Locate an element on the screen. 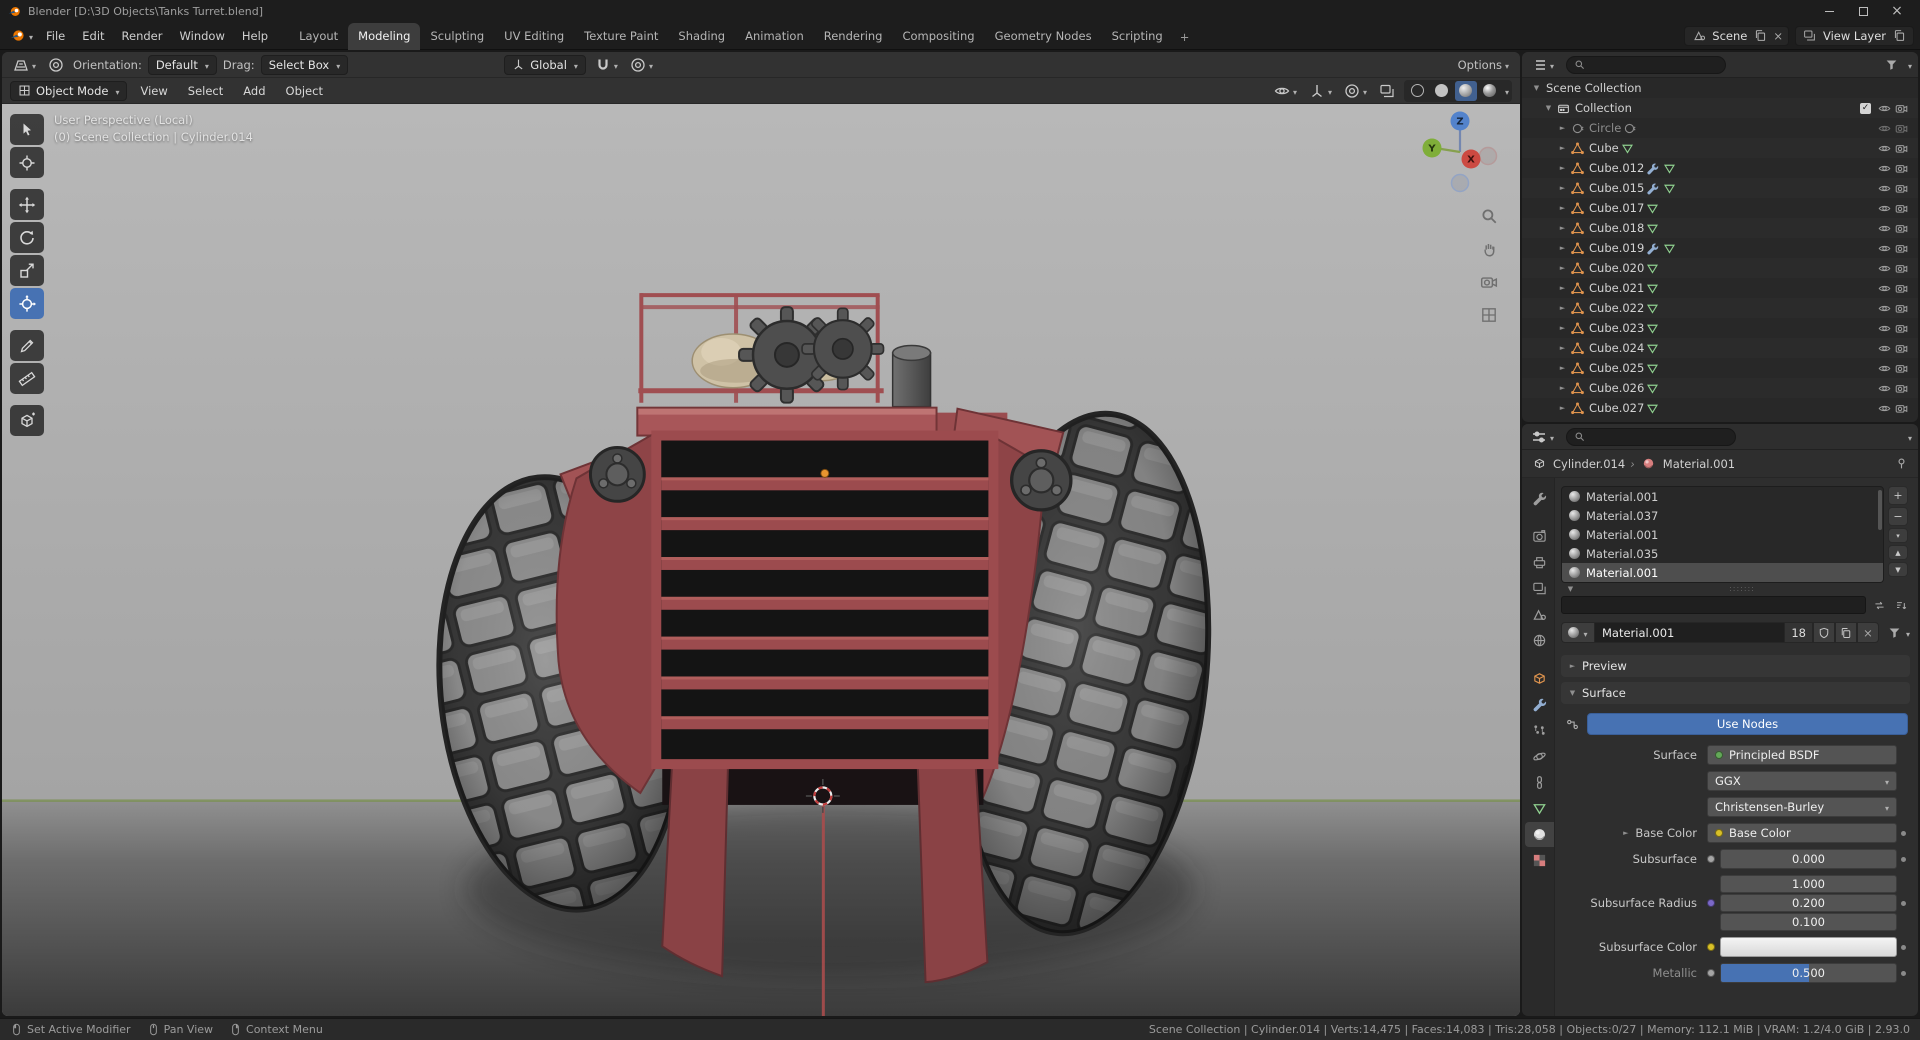 The width and height of the screenshot is (1920, 1040). gizmo-neg-z-ball is located at coordinates (1460, 183).